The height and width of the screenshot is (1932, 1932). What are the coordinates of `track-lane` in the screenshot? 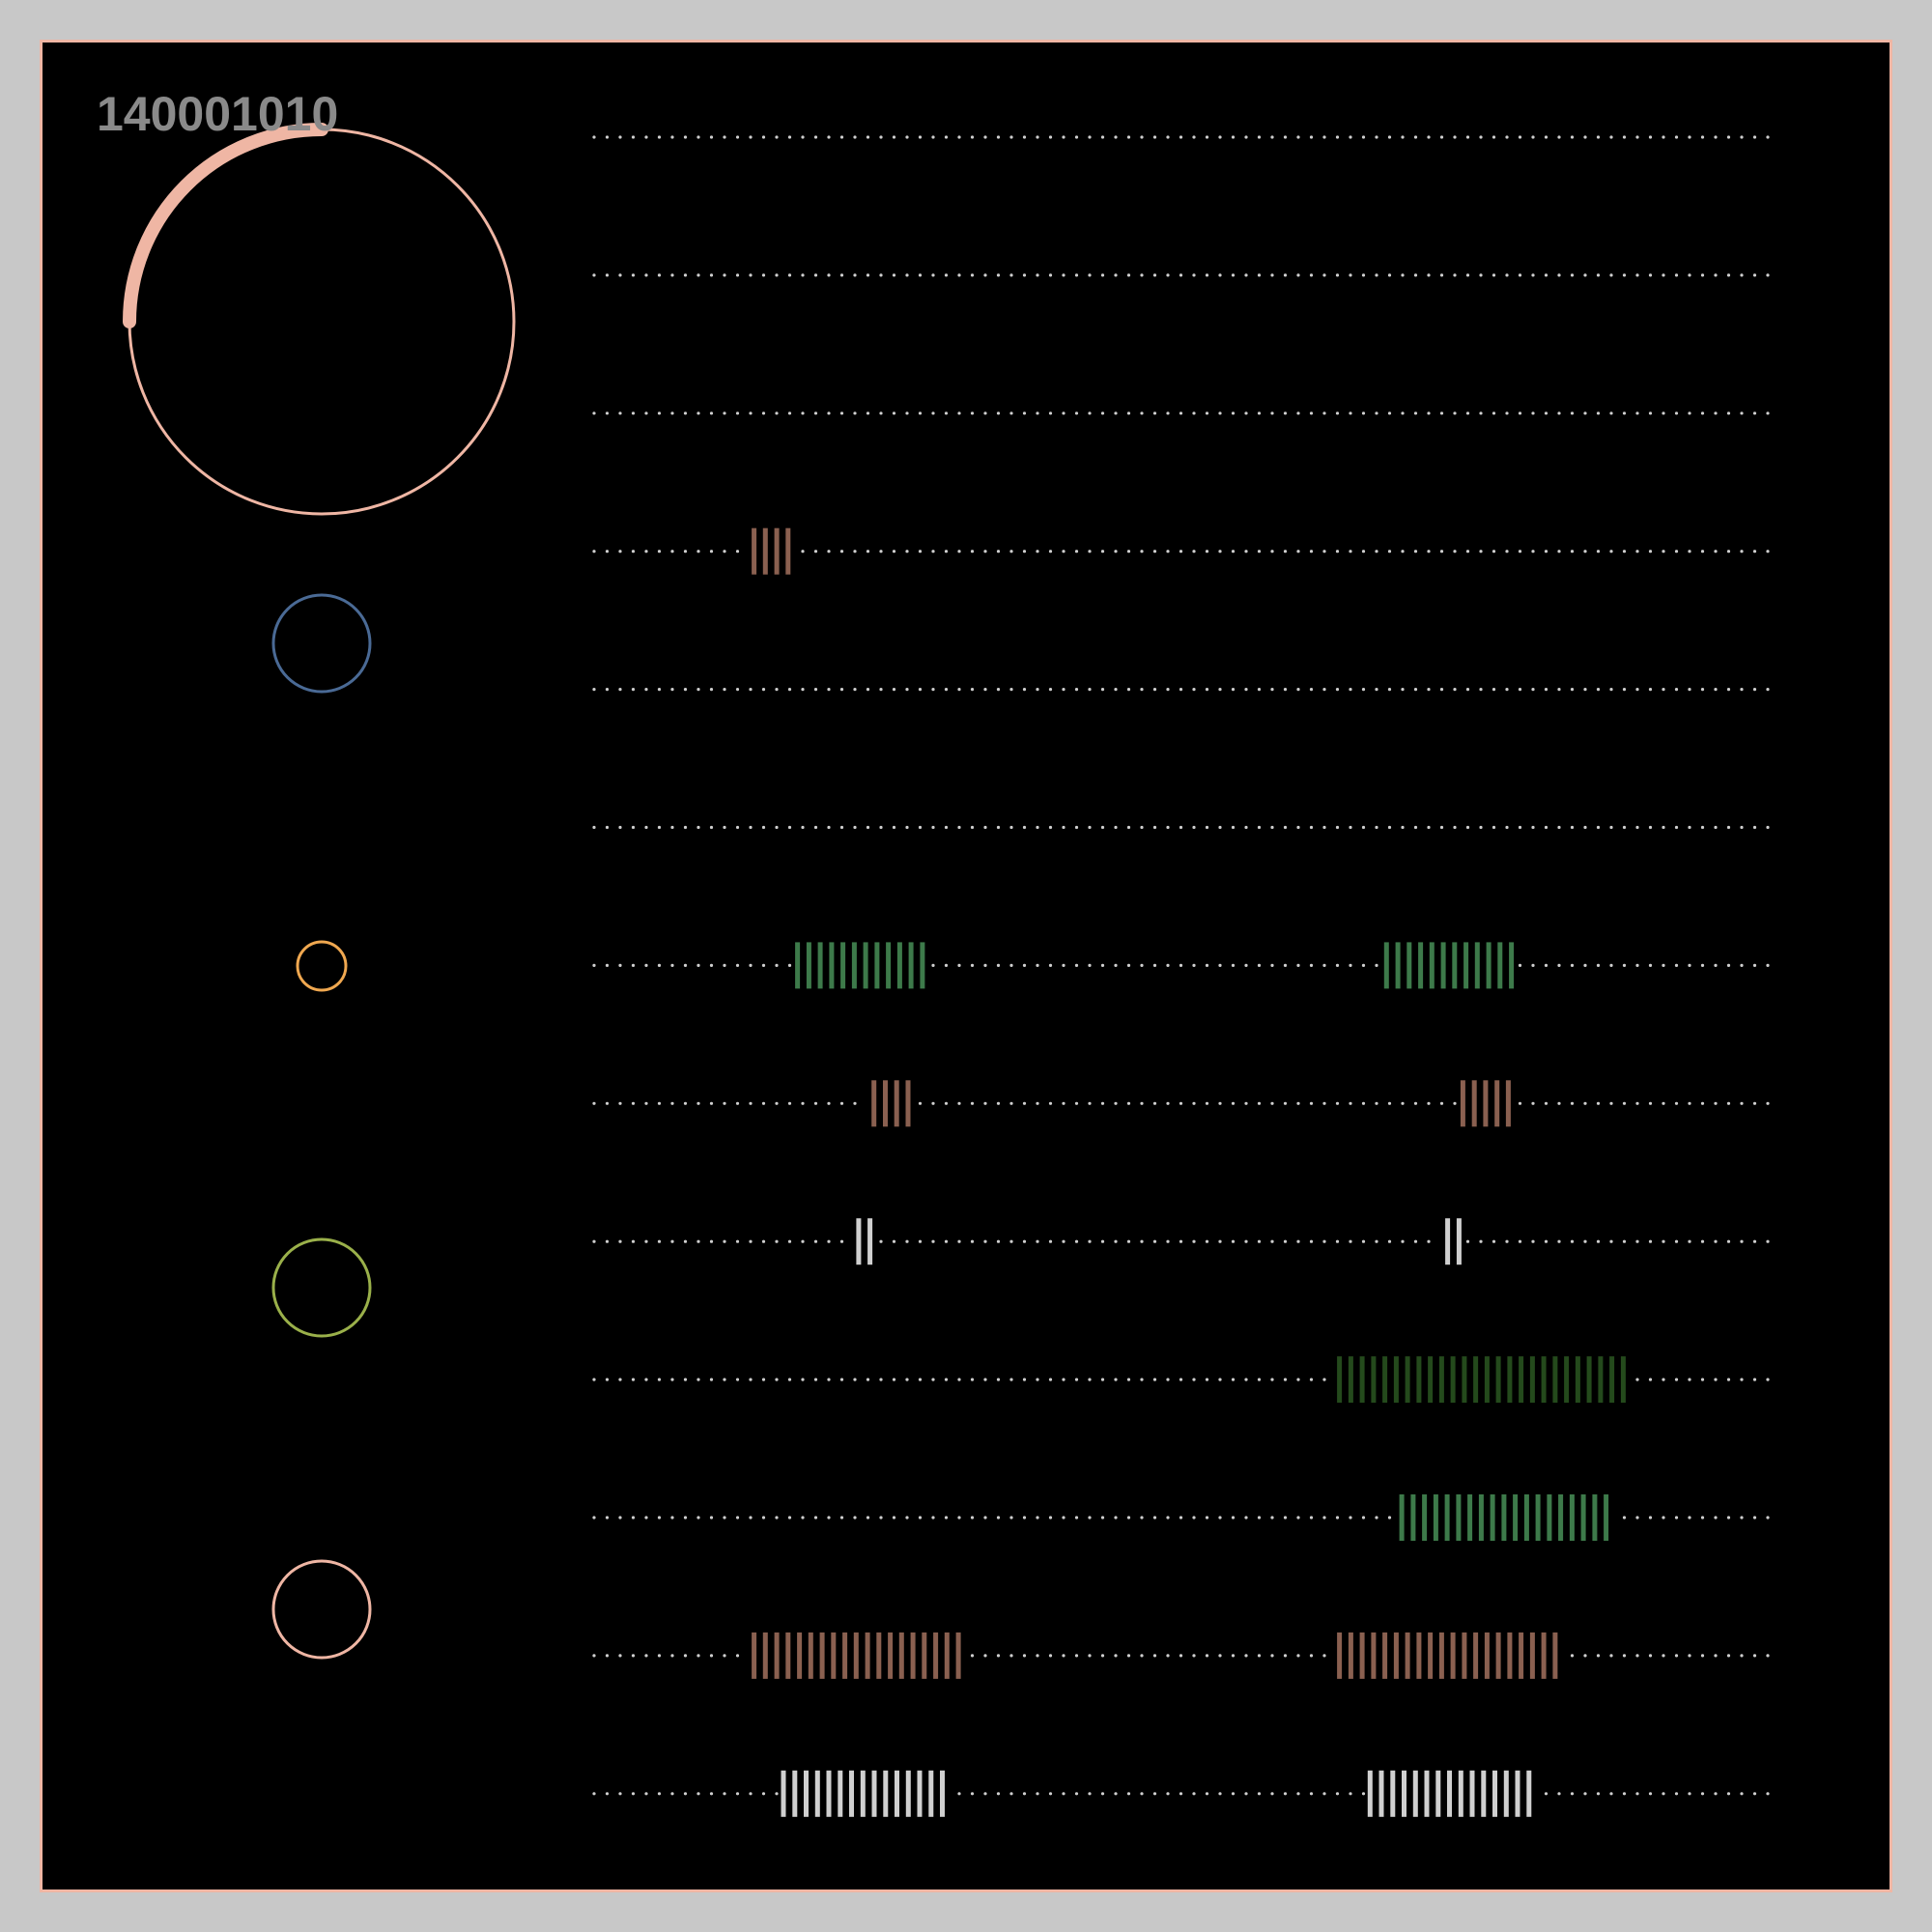 It's located at (1181, 1655).